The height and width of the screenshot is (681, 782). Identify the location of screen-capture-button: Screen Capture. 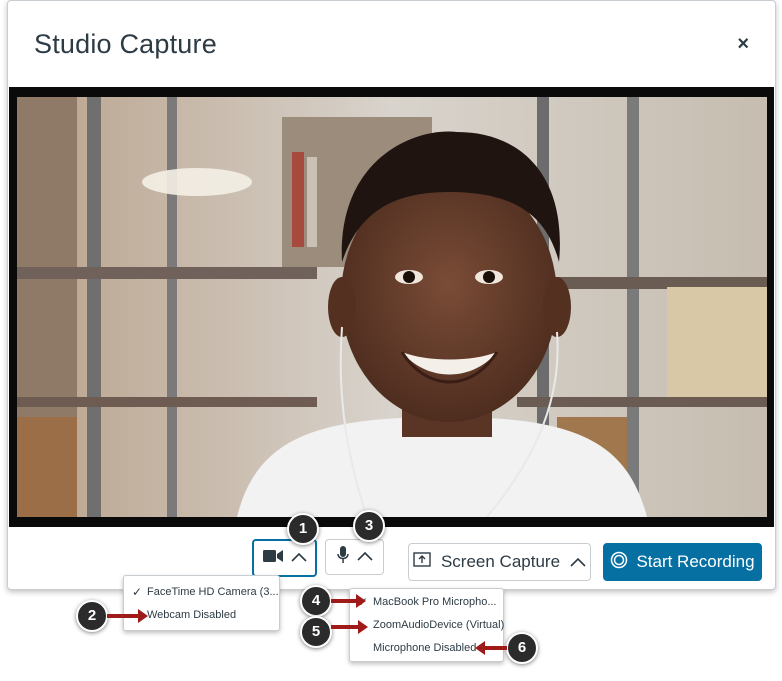
(499, 562).